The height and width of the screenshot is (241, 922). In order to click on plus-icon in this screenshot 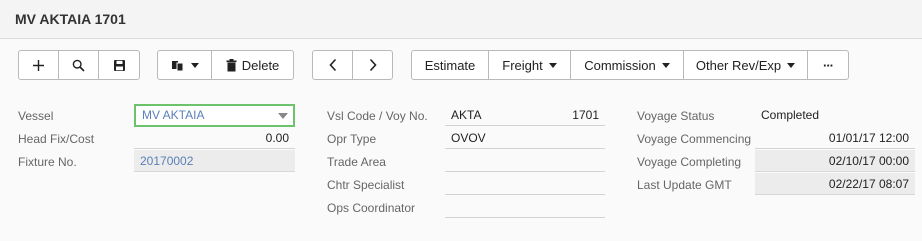, I will do `click(38, 65)`.